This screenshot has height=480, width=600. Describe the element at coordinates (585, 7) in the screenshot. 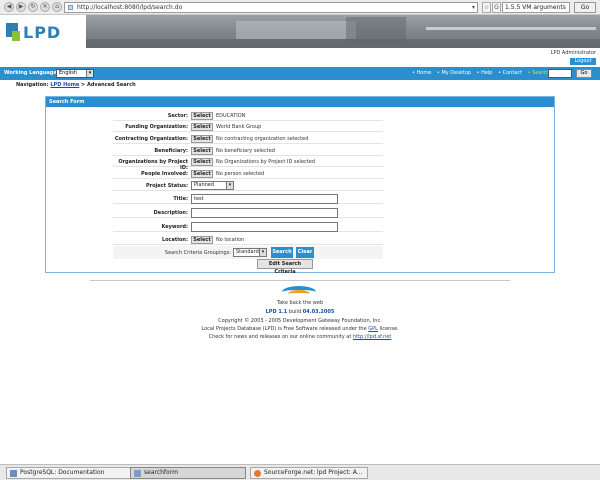

I see `browser-go-button: Go` at that location.